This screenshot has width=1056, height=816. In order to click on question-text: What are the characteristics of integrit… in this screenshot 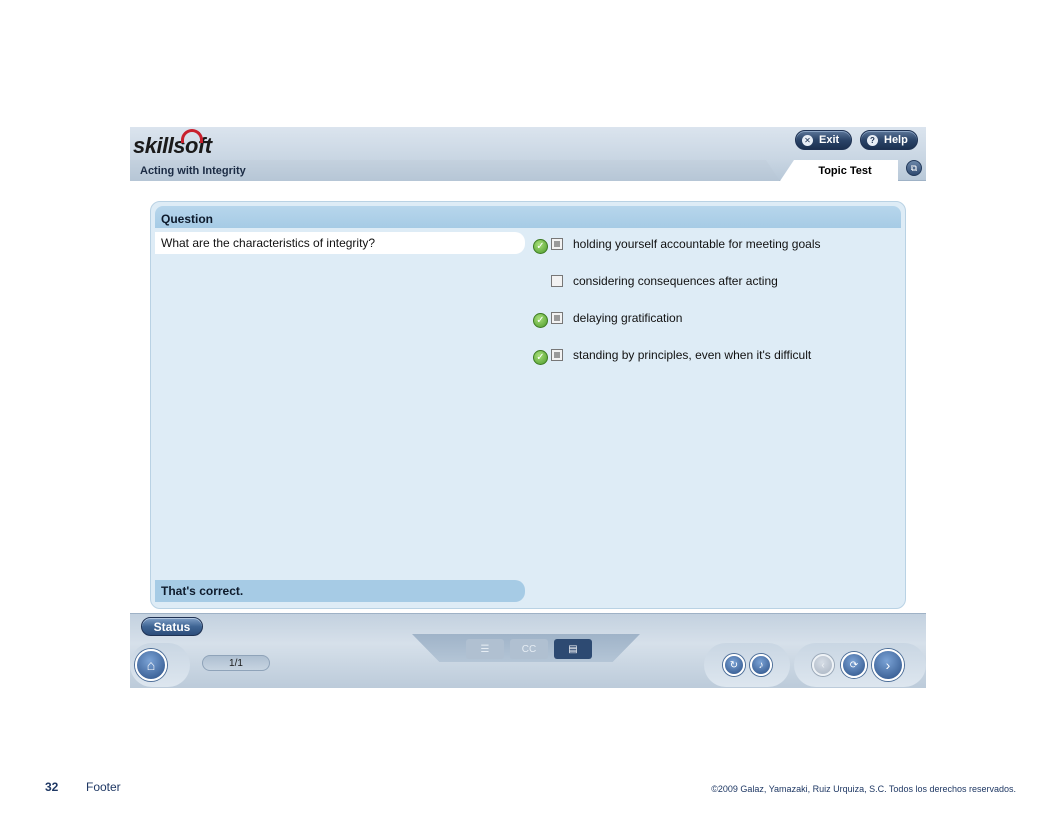, I will do `click(340, 243)`.